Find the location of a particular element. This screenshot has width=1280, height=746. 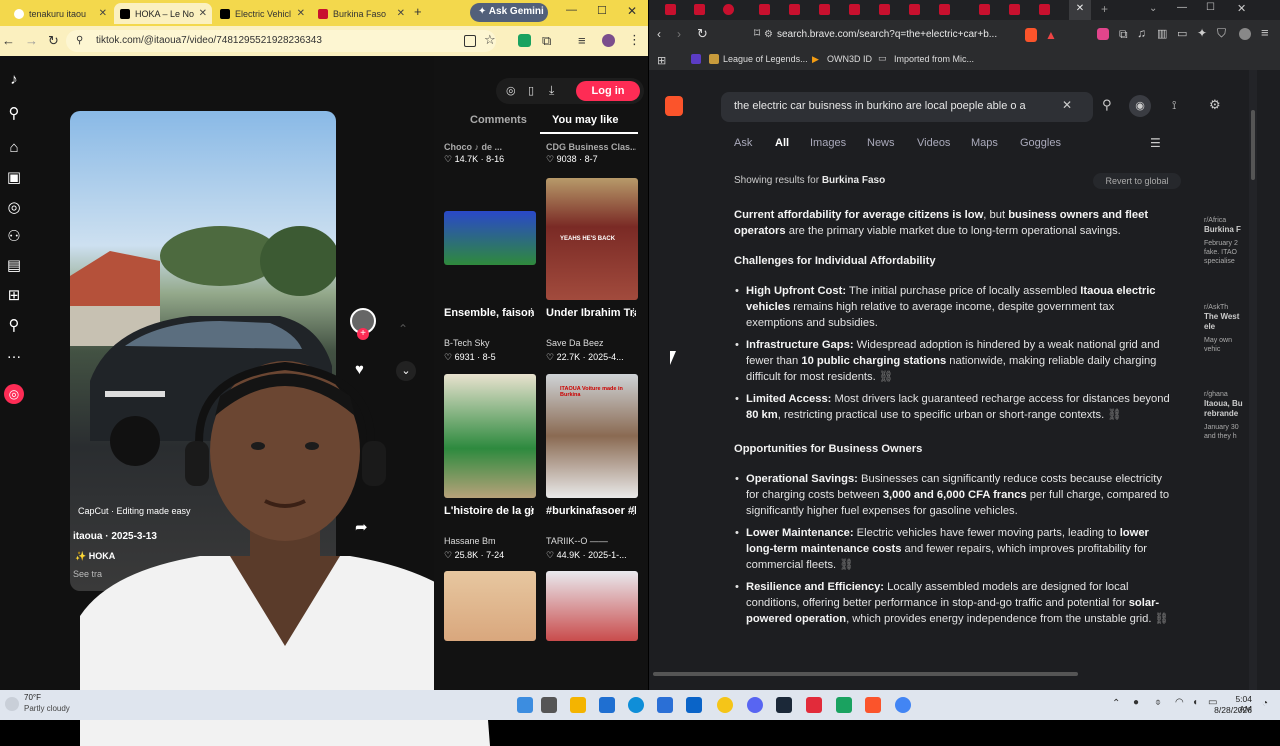

reload-icon: ↻ is located at coordinates (53, 41).